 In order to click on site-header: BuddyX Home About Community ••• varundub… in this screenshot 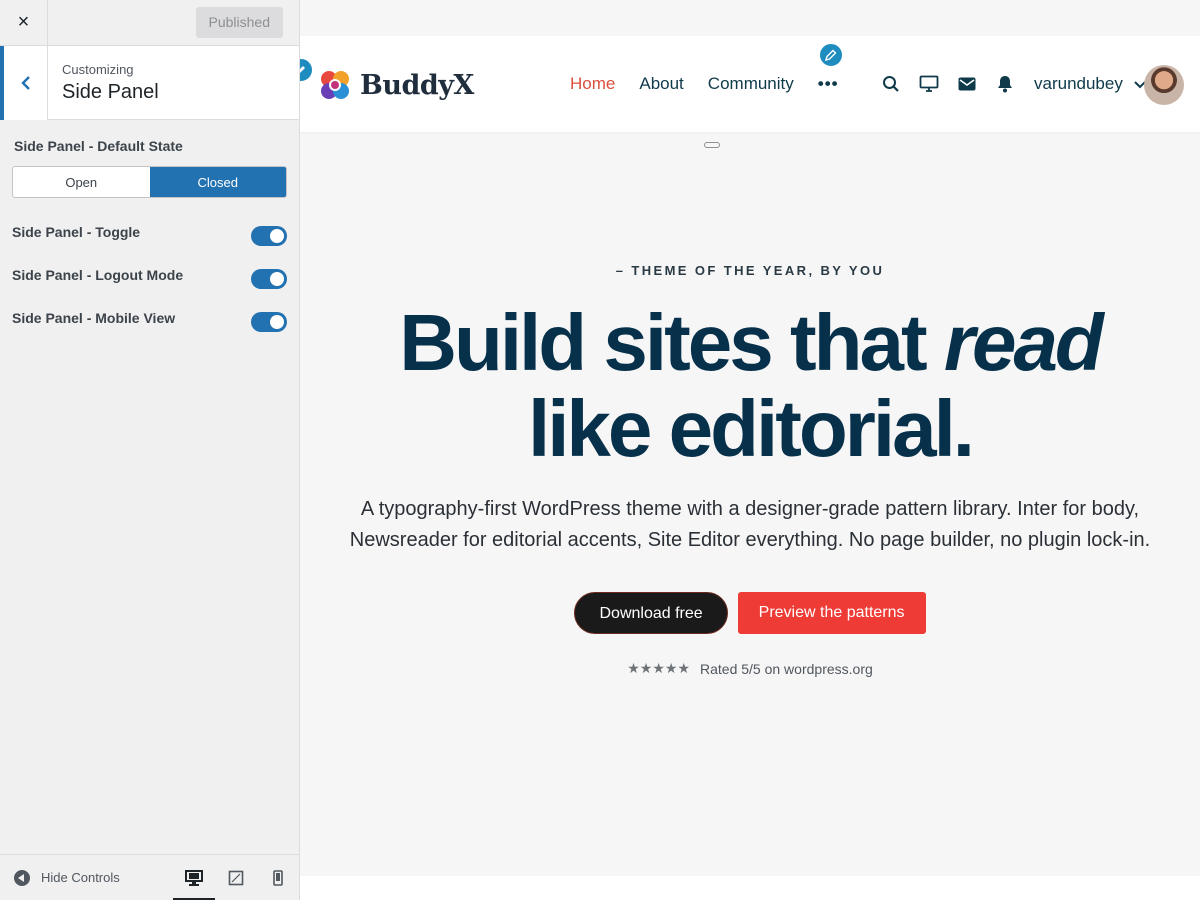, I will do `click(750, 84)`.